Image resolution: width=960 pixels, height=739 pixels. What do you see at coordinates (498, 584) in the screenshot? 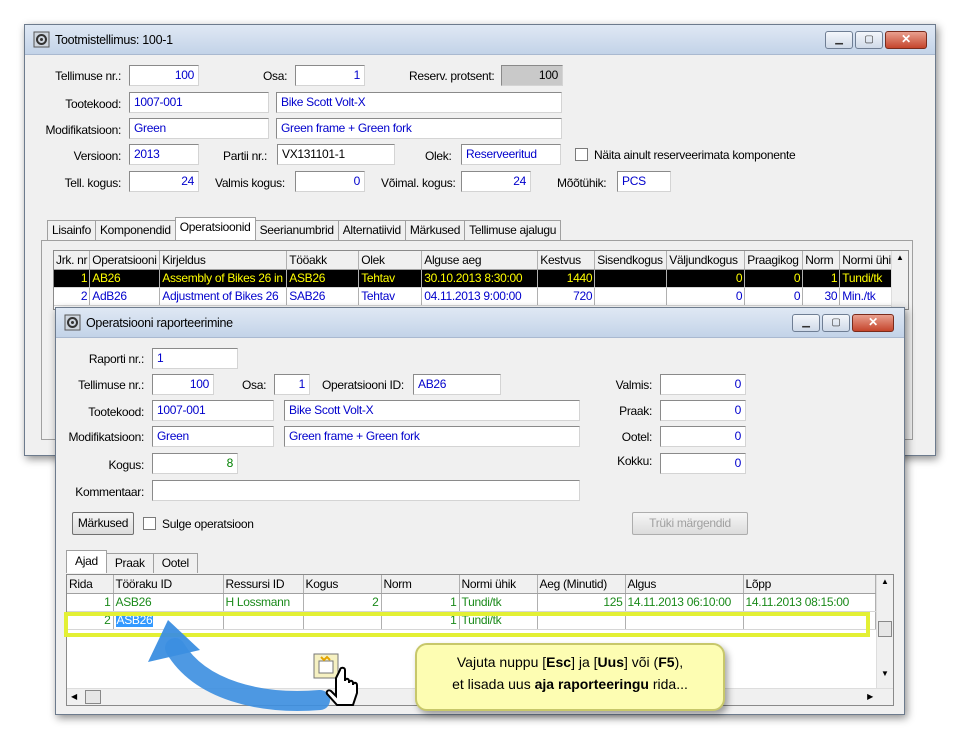
I see `col-normi-uhik: Normi ühik` at bounding box center [498, 584].